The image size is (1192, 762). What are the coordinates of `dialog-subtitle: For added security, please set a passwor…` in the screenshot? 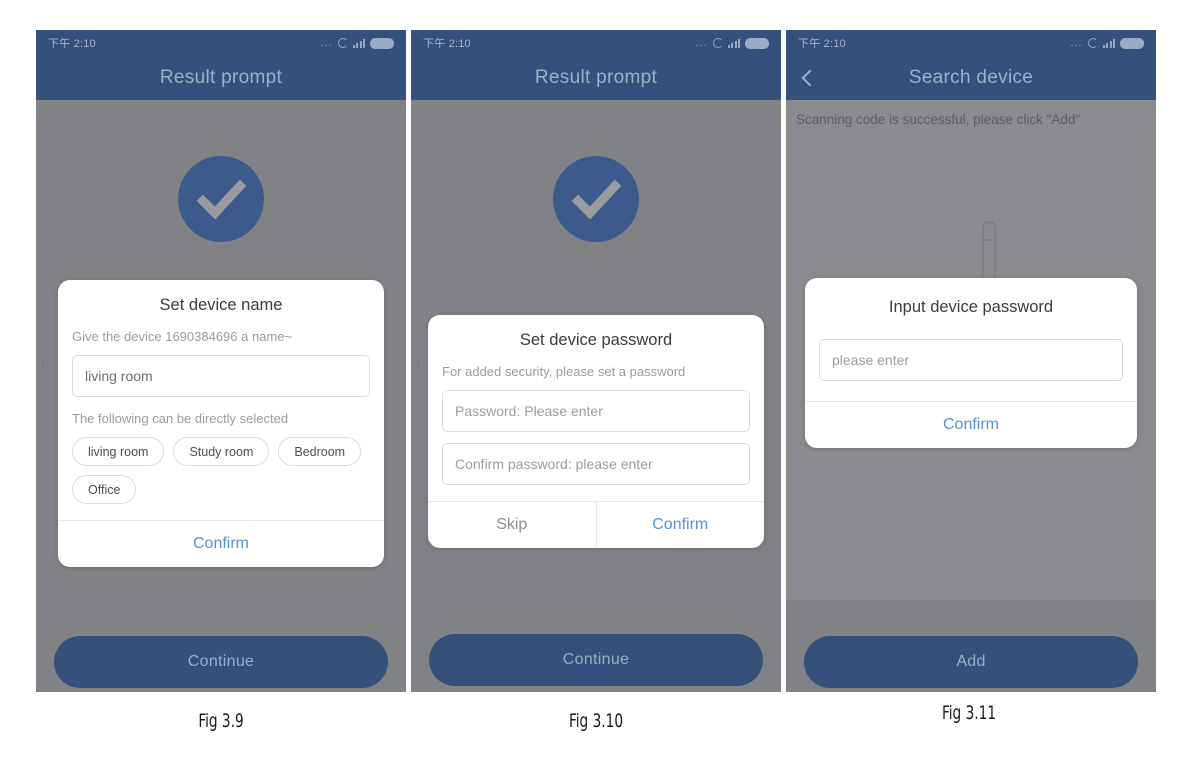 It's located at (564, 371).